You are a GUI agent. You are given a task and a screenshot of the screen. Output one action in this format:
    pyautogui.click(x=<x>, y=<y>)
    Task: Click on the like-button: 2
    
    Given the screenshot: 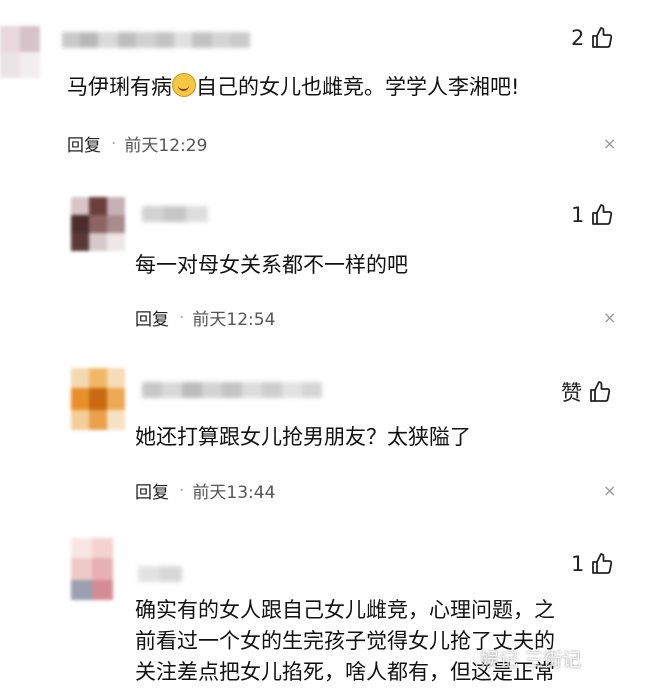 What is the action you would take?
    pyautogui.click(x=592, y=38)
    